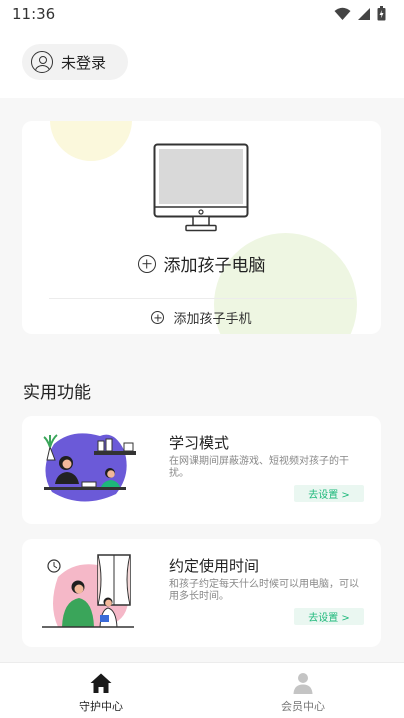 Image resolution: width=404 pixels, height=718 pixels. What do you see at coordinates (202, 63) in the screenshot?
I see `header: 未登录` at bounding box center [202, 63].